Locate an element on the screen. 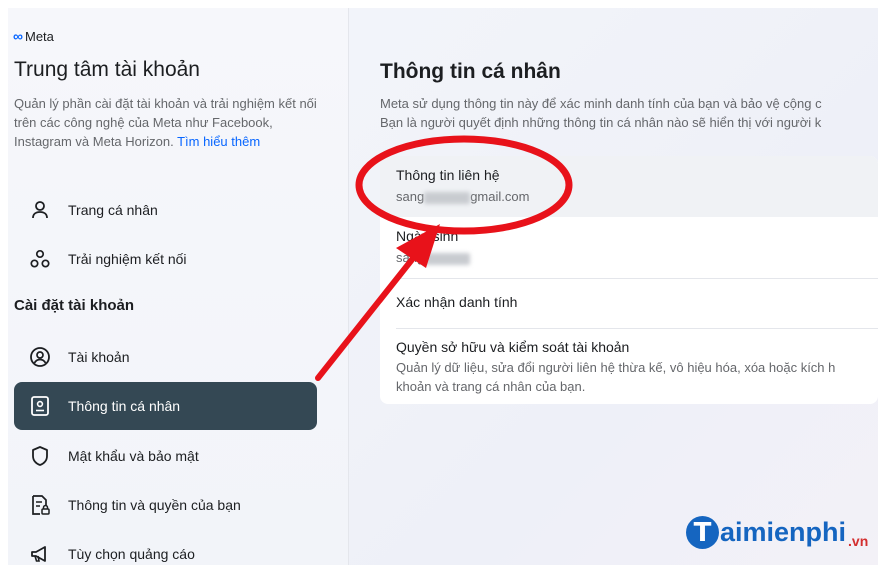 The image size is (884, 565). sidebar-item-label: Tùy chọn quảng cáo is located at coordinates (131, 554).